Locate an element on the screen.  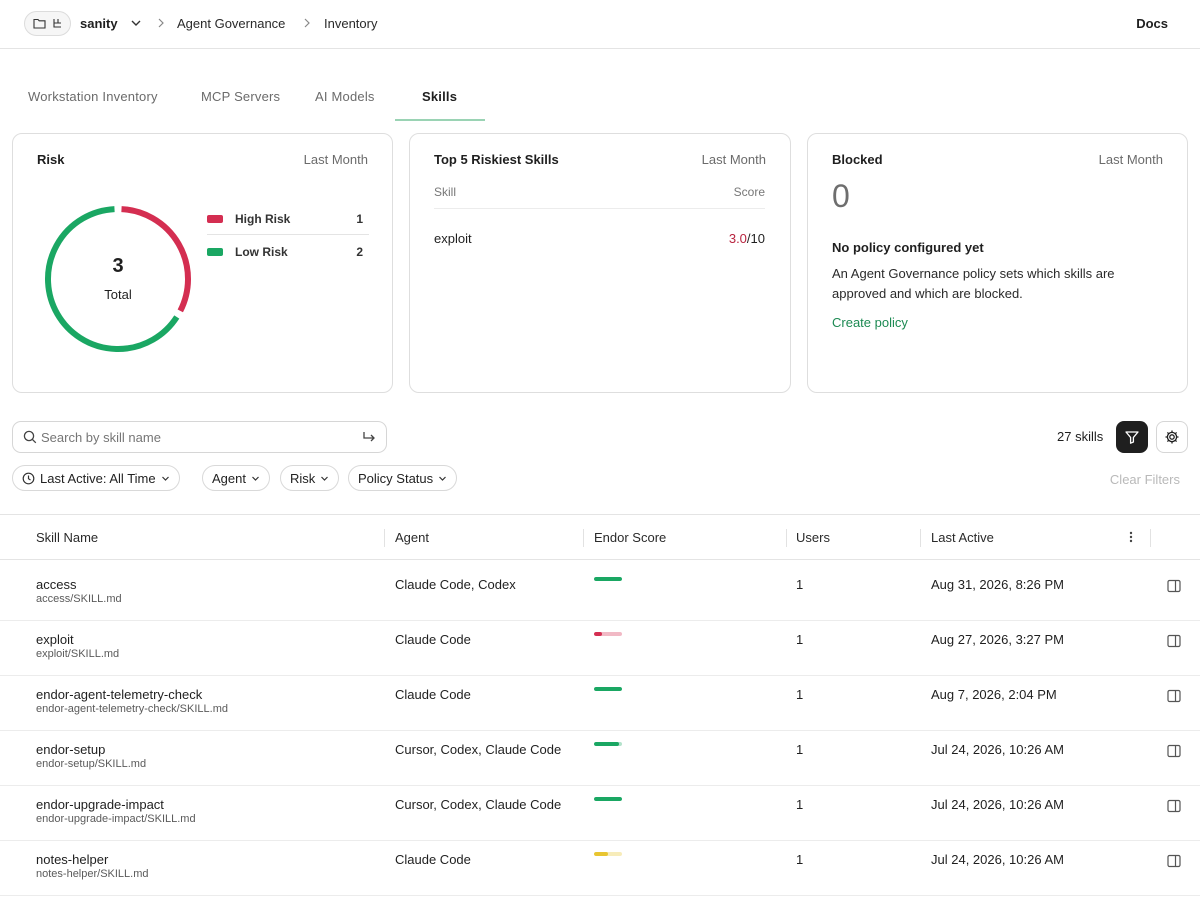
clear-filters-button: Clear Filters is located at coordinates (1145, 479).